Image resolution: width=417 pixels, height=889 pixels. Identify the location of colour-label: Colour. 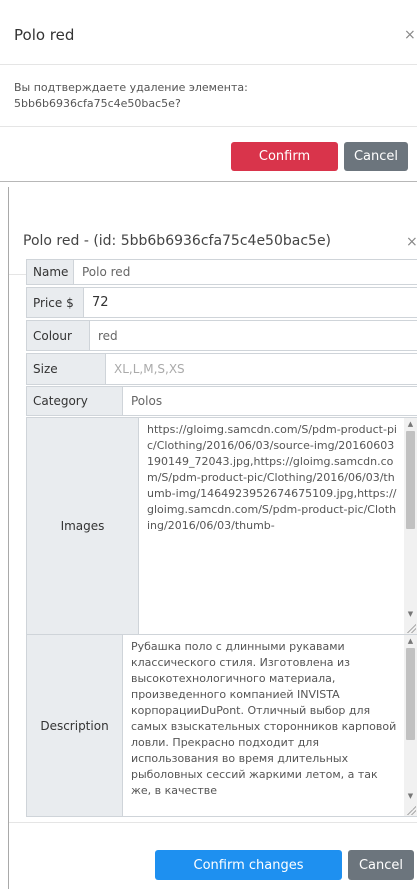
(58, 335).